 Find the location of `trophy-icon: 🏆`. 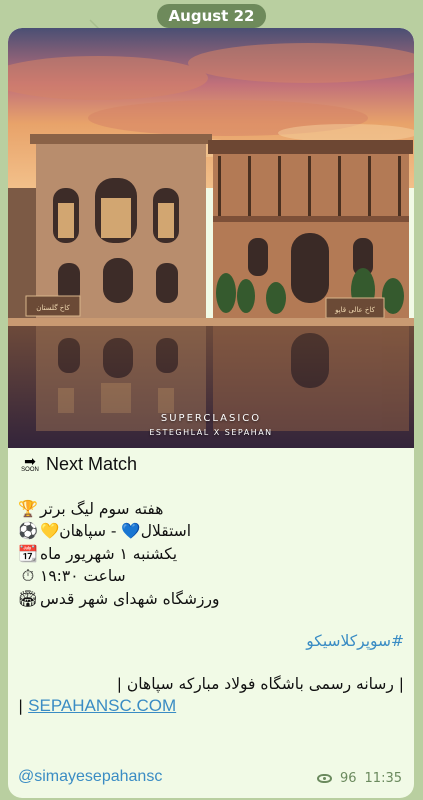

trophy-icon: 🏆 is located at coordinates (28, 508).